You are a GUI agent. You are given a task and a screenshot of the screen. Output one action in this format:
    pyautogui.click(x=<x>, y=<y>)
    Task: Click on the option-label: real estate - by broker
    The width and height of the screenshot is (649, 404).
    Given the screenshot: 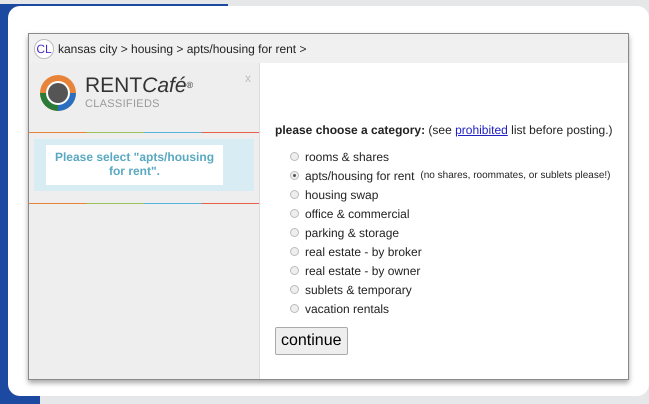 What is the action you would take?
    pyautogui.click(x=363, y=251)
    